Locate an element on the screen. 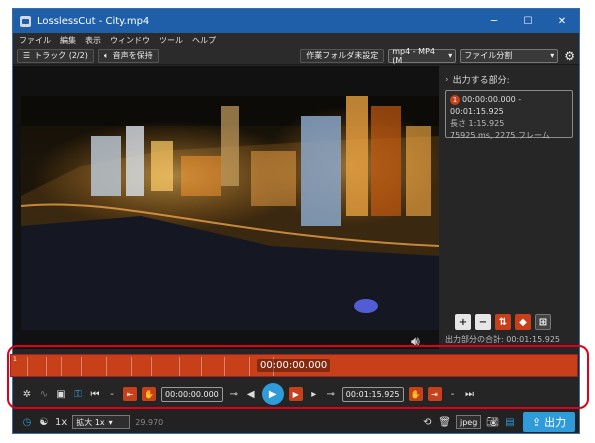 Image resolution: width=595 pixels, height=443 pixels. segment-range: 00:00:00.000 - 00:01:15.925 is located at coordinates (486, 105).